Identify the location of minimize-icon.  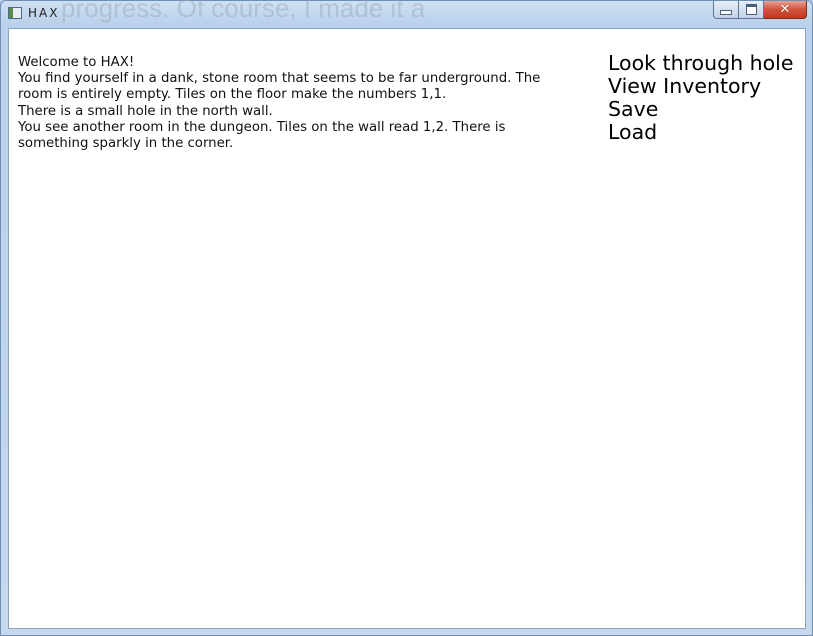
(726, 12).